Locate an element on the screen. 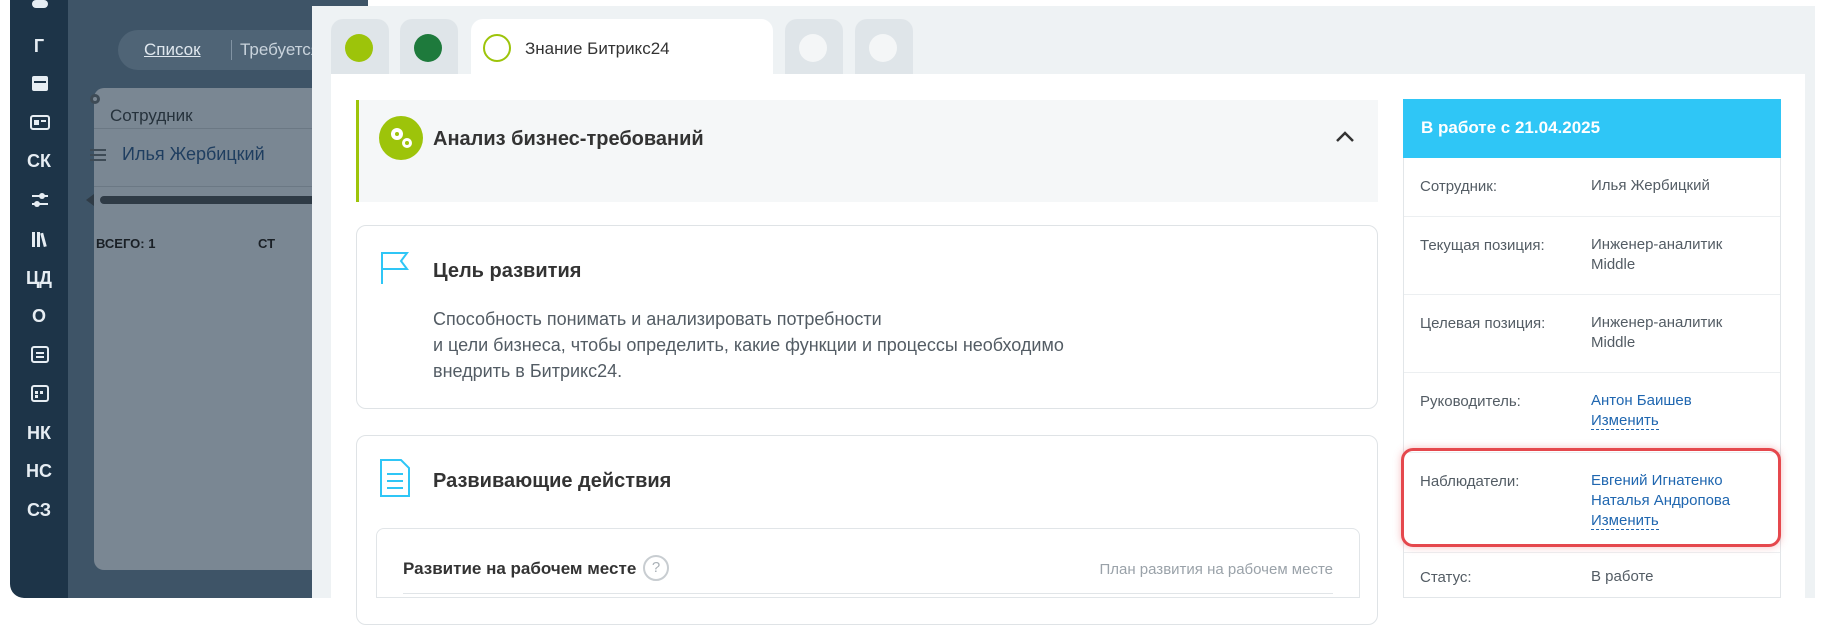 The image size is (1830, 625). section-title: Анализ бизнес-требований is located at coordinates (568, 139).